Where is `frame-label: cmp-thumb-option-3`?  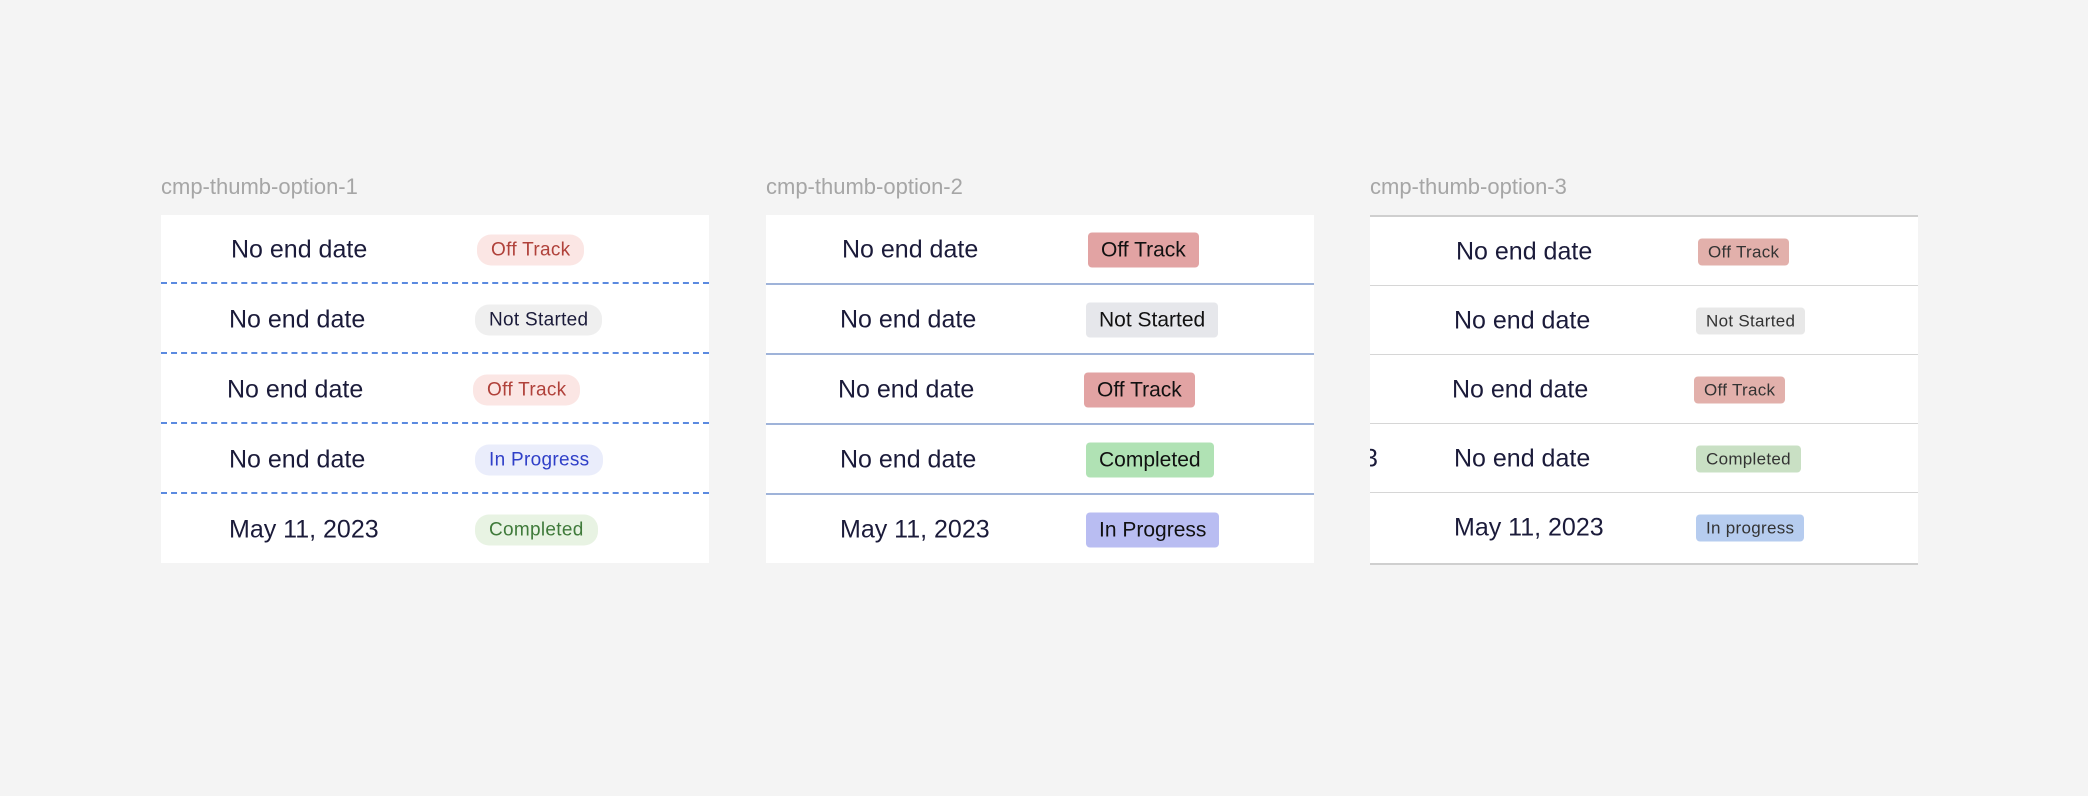
frame-label: cmp-thumb-option-3 is located at coordinates (1468, 186).